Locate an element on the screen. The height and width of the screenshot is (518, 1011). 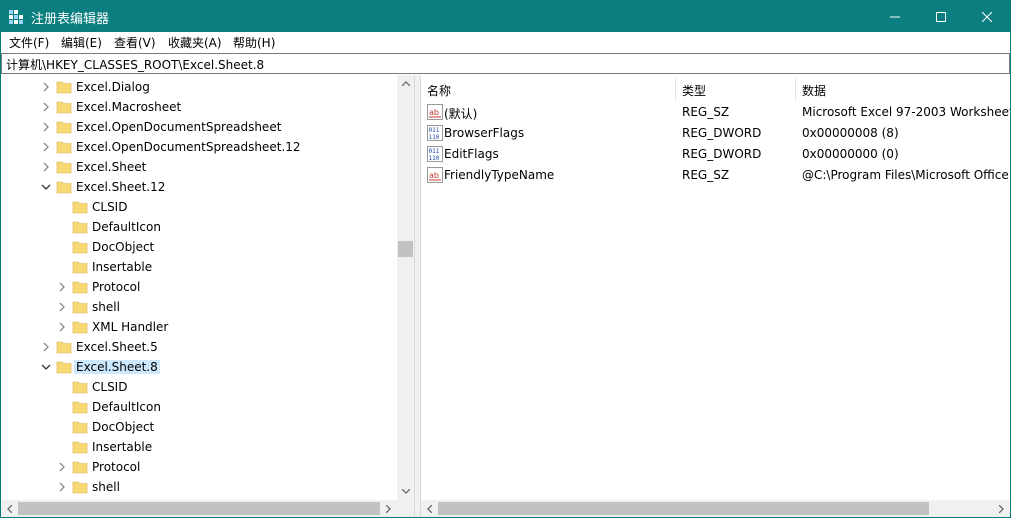
menu-favorites: 收藏夹(A) is located at coordinates (195, 42).